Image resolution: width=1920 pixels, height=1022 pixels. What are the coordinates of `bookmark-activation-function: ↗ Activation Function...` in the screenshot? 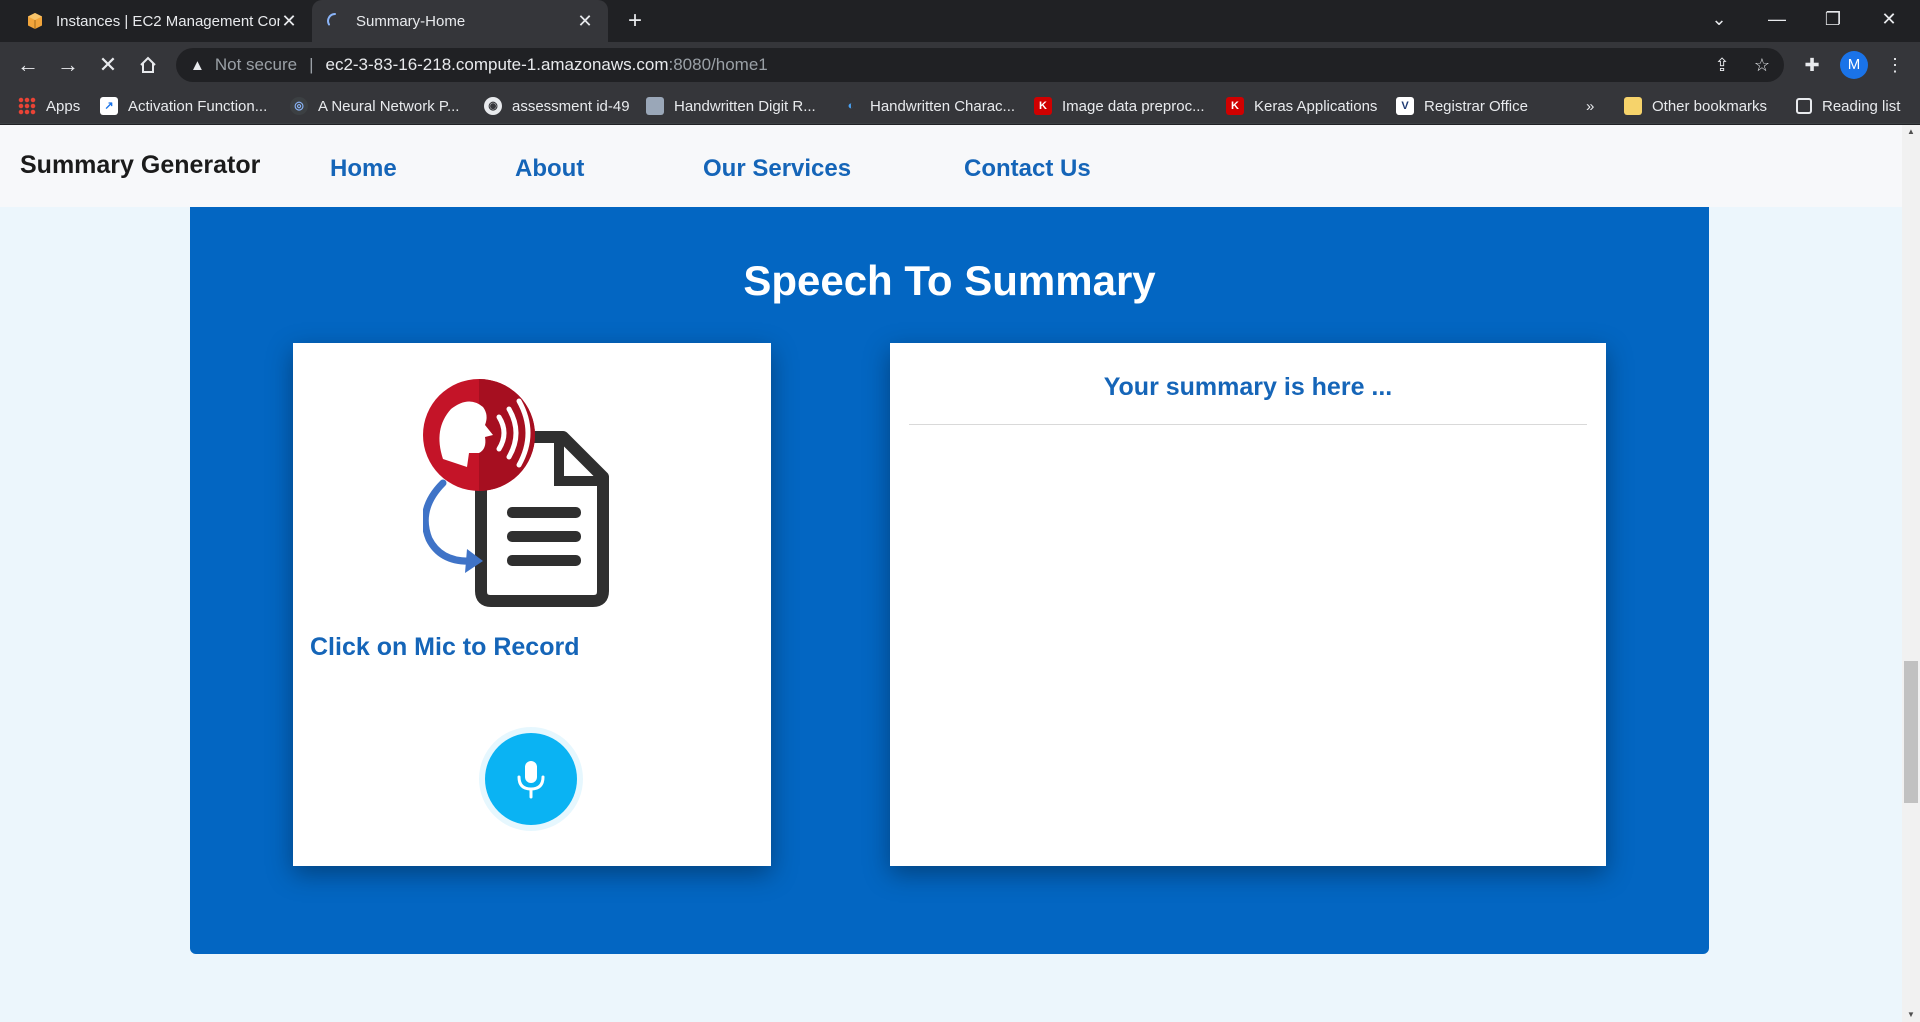 It's located at (183, 106).